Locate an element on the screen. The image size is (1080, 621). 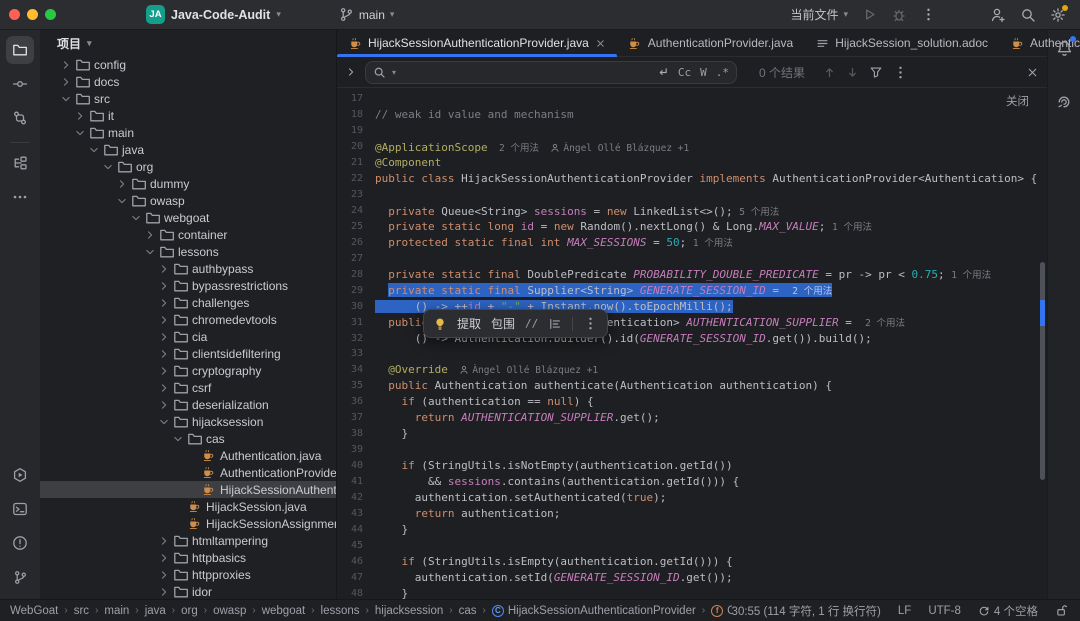
close-window-button is located at coordinates (14, 14).